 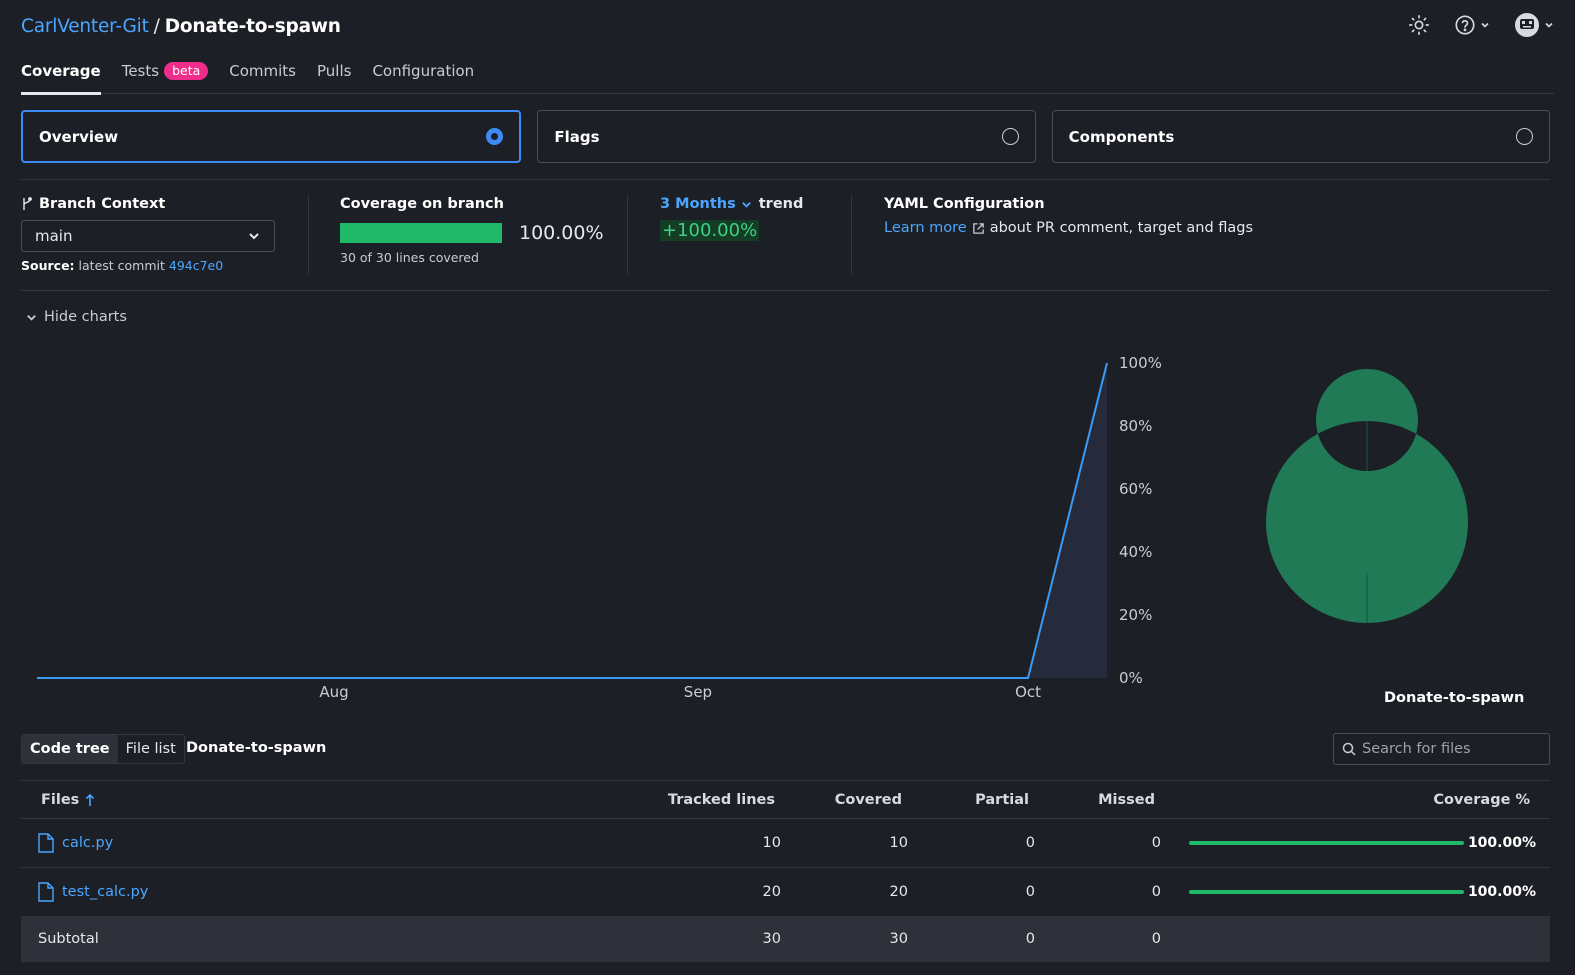 I want to click on covered-cell: 20, so click(x=898, y=892).